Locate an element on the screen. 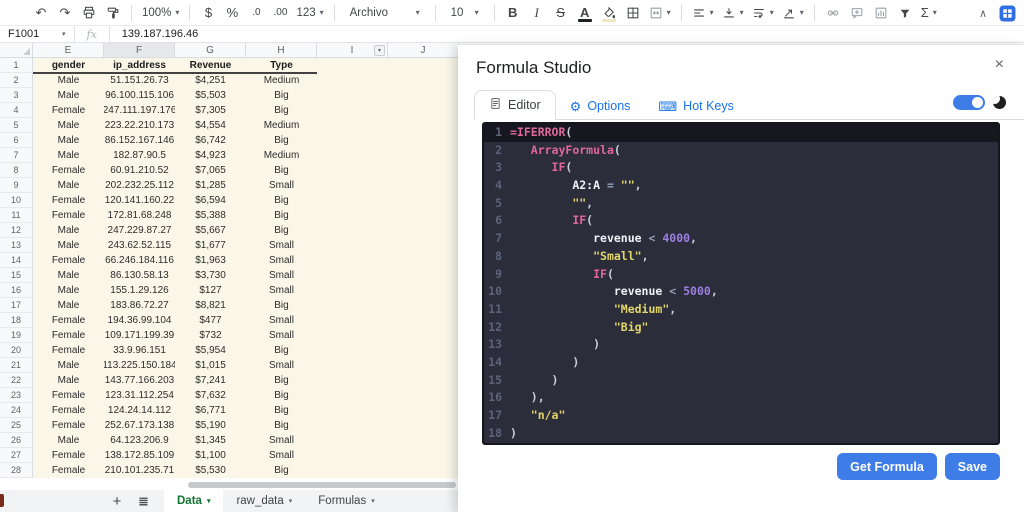 This screenshot has width=1024, height=512. row-header-5: 5 is located at coordinates (16, 125).